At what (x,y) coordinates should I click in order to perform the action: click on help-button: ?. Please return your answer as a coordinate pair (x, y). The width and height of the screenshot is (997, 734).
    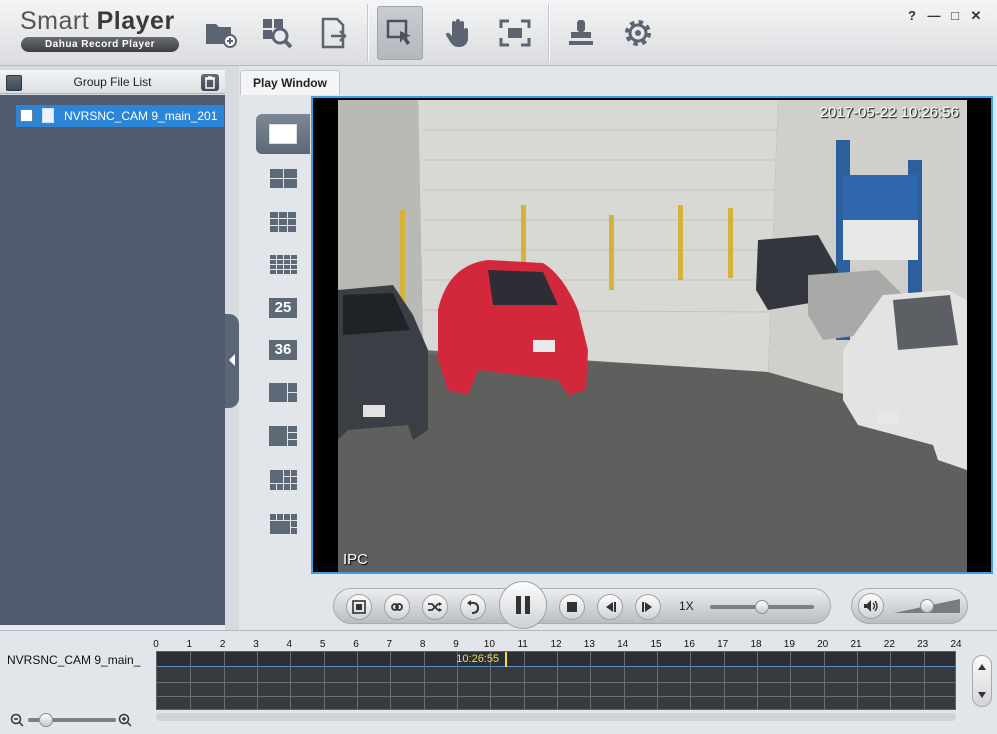
    Looking at the image, I should click on (912, 15).